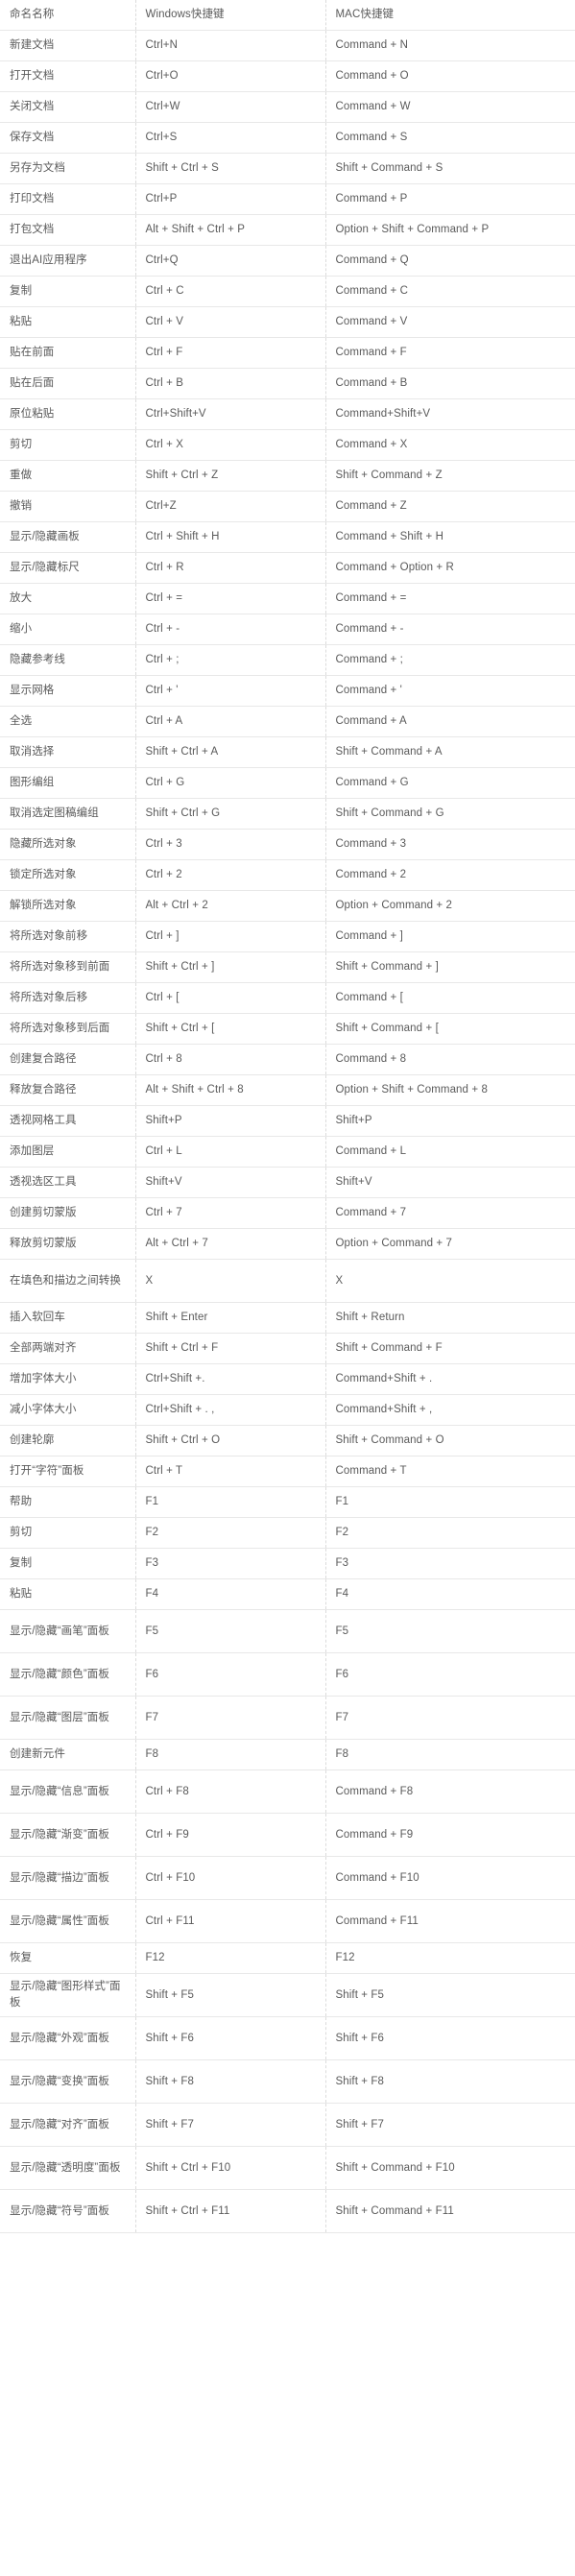 The height and width of the screenshot is (2576, 575). What do you see at coordinates (450, 1995) in the screenshot?
I see `cell-mac-shortcut: Shift + F5` at bounding box center [450, 1995].